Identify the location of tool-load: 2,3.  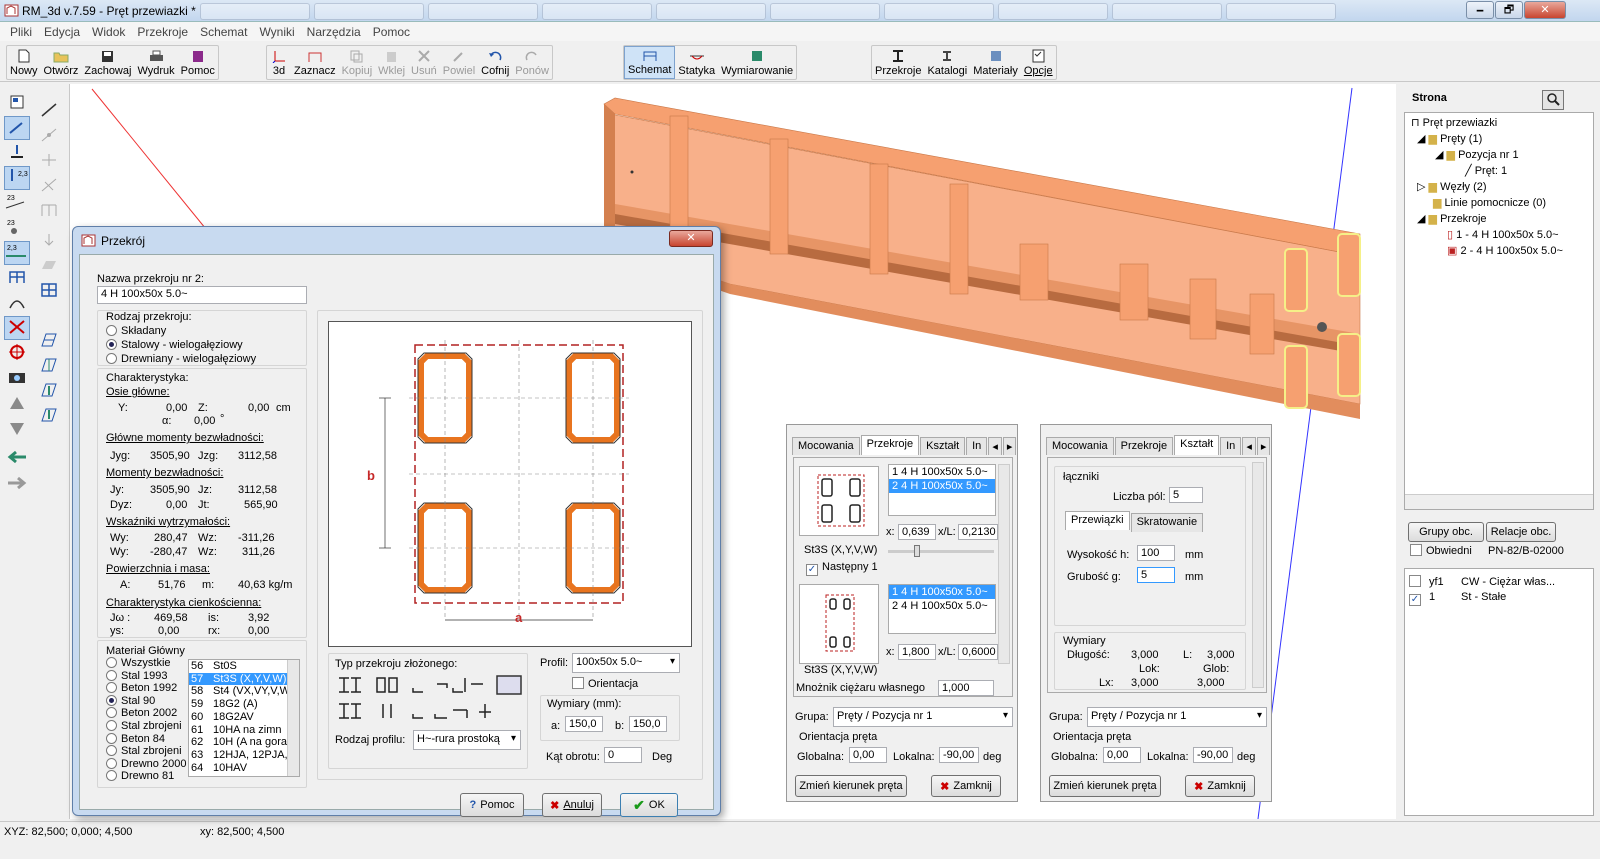
(17, 178).